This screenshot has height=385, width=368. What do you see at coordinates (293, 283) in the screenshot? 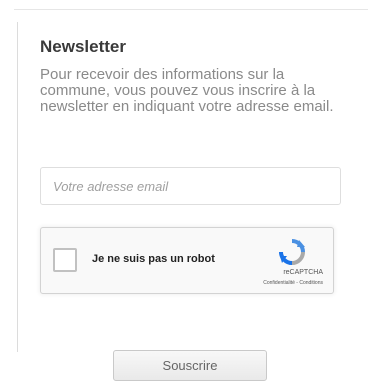
I see `recaptcha-links: Confidentialité - Conditions` at bounding box center [293, 283].